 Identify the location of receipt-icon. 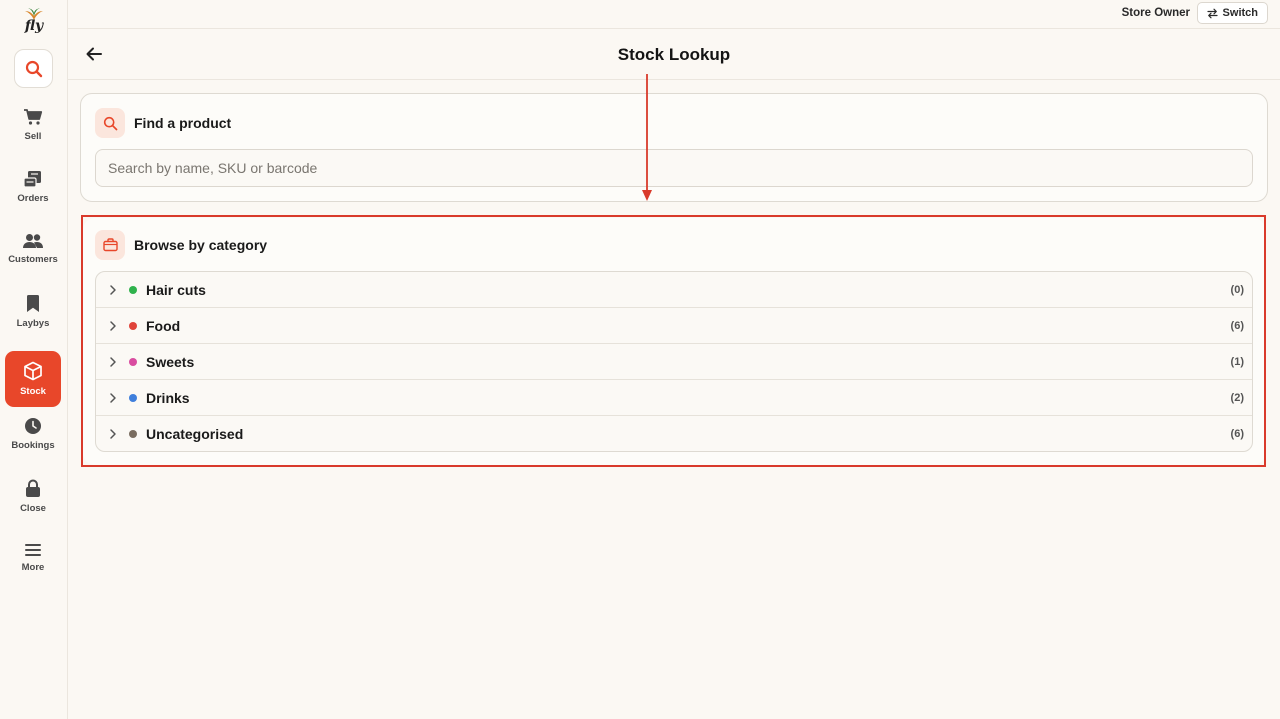
(32, 179).